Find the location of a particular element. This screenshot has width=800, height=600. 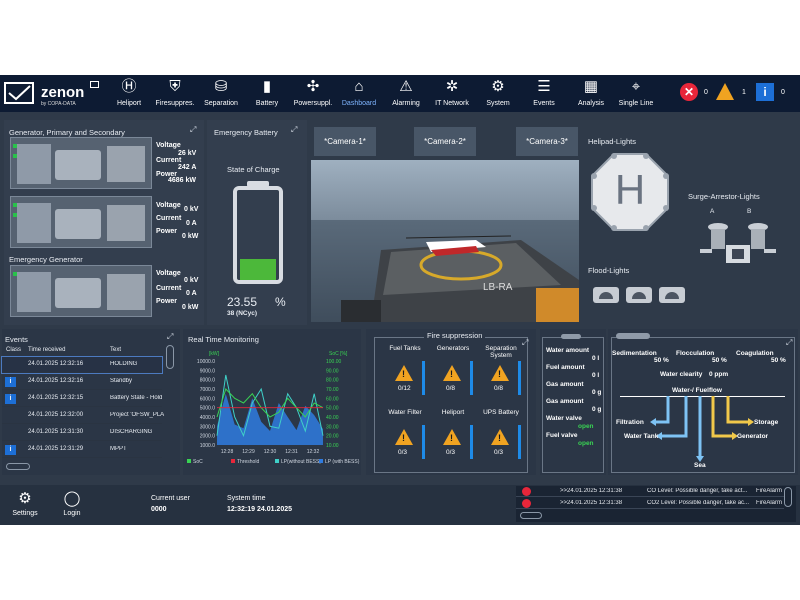

soc-unit: % is located at coordinates (280, 302).